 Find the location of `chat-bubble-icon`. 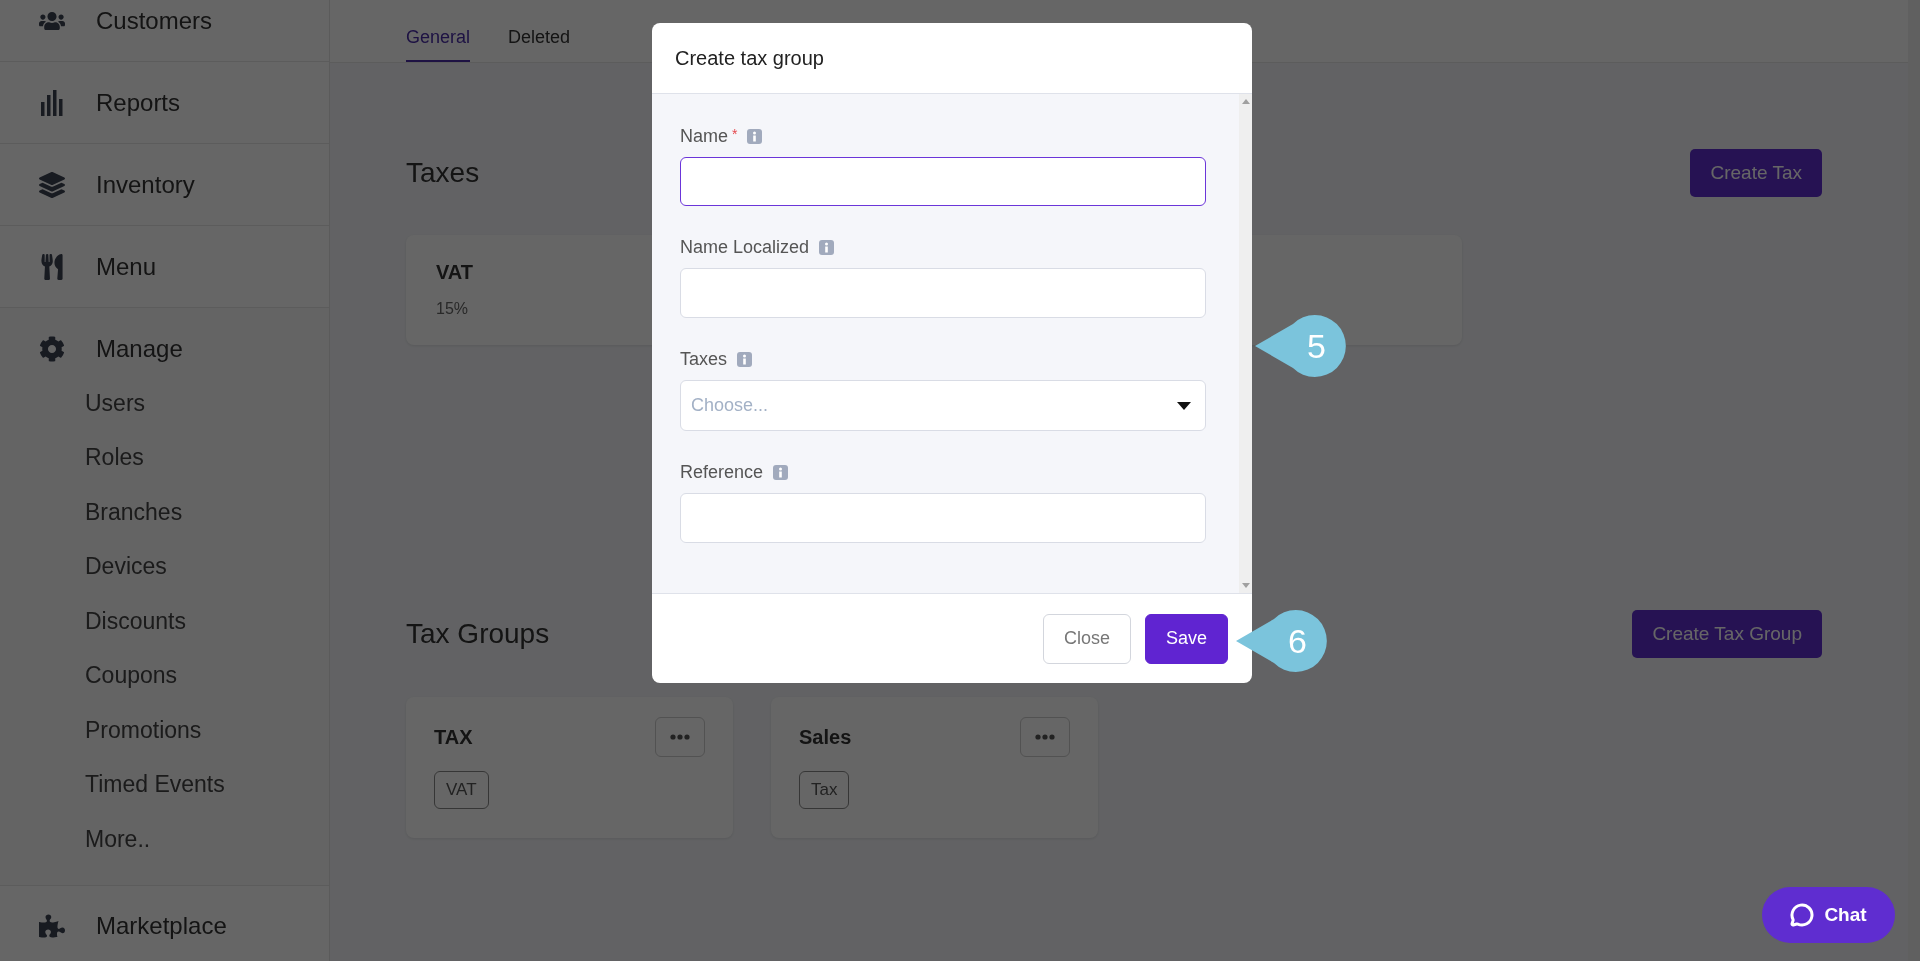

chat-bubble-icon is located at coordinates (1802, 915).